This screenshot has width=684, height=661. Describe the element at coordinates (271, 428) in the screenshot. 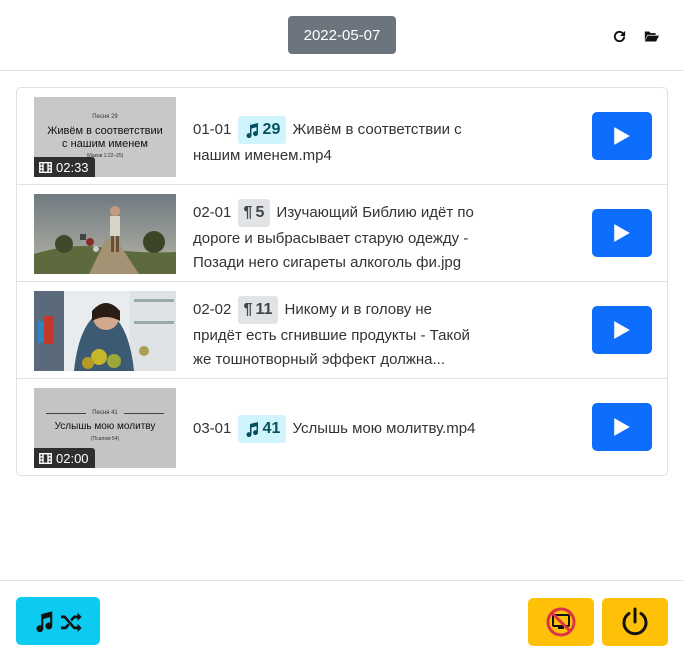

I see `song-number: 41` at that location.